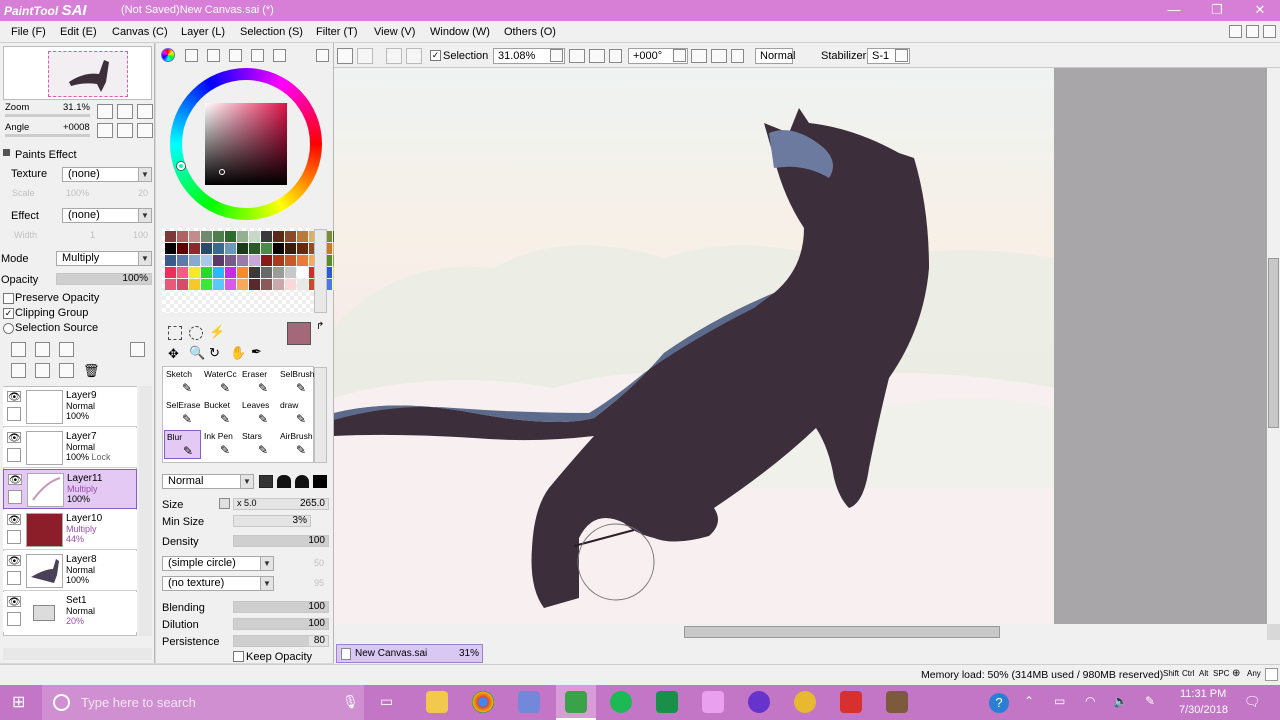 This screenshot has width=1280, height=720. Describe the element at coordinates (8, 328) in the screenshot. I see `selection-source-checkbox` at that location.